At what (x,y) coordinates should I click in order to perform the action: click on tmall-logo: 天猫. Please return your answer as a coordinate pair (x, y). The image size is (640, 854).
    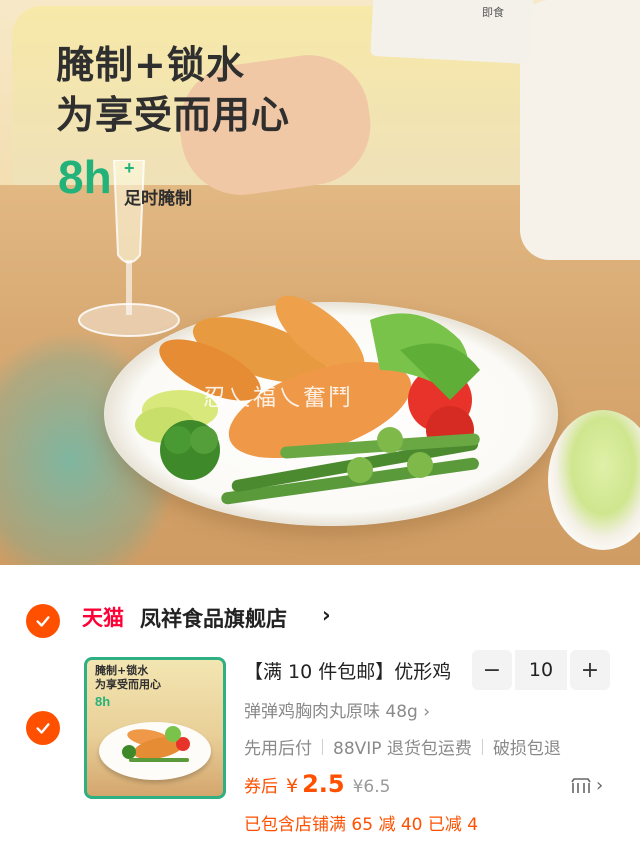
    Looking at the image, I should click on (103, 618).